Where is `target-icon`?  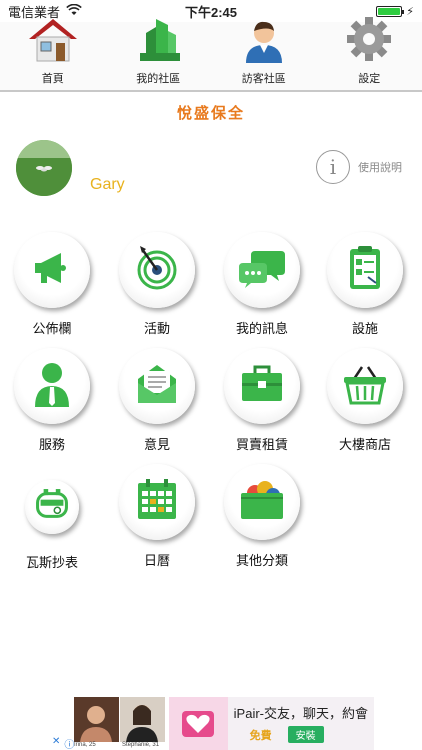
target-icon is located at coordinates (157, 270).